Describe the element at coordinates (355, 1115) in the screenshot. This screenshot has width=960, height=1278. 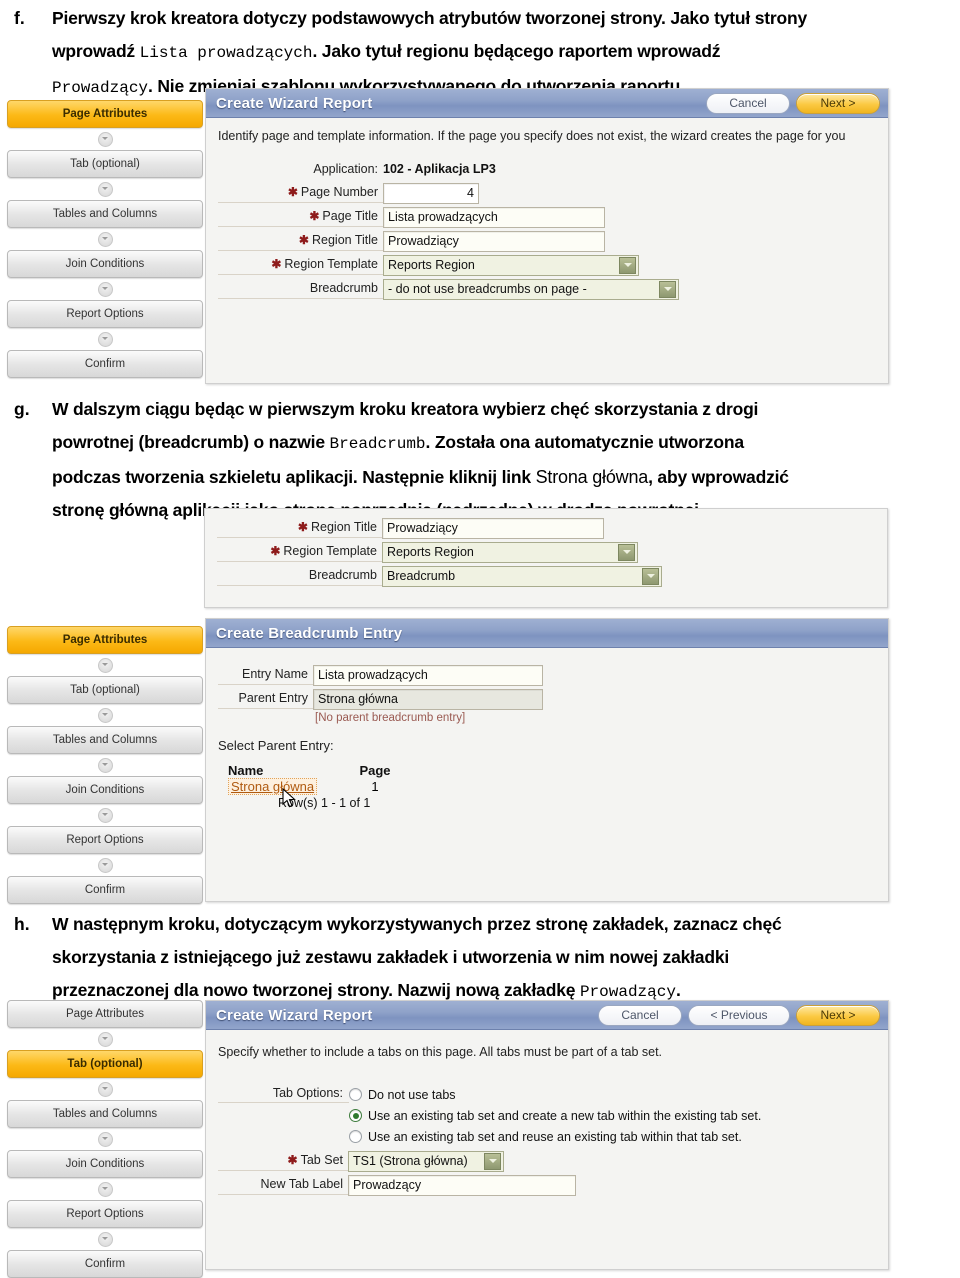
I see `radio-icon-selected` at that location.